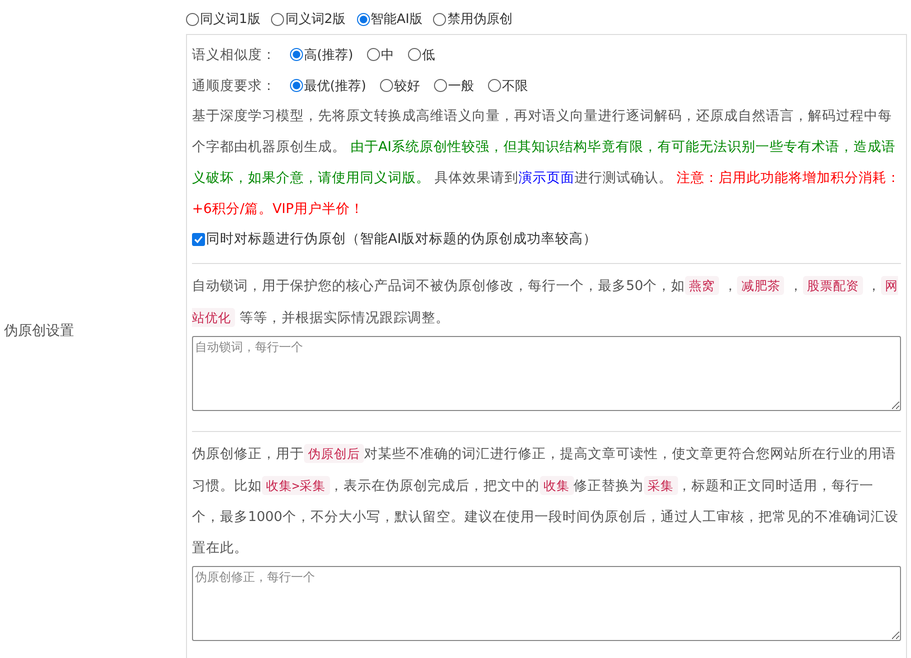 The height and width of the screenshot is (658, 911). I want to click on ai-description: 基于深度学习模型，先将原文转换成高维语义向量，再对语义向量进行逐词解码，还原成自然语言，解码过程中每个字都由机器原创生成。 由于AI系统原创性较强，但其知识结构毕竟有限，有可能无法识别一些专有术语，造成语义破坏，如果介意，请使用同义词版。 具体效果请到演示页面进行测试确认。 注意：启用此功能将增加积分消耗：+6积分/篇。VIP用户半价！, so click(546, 163).